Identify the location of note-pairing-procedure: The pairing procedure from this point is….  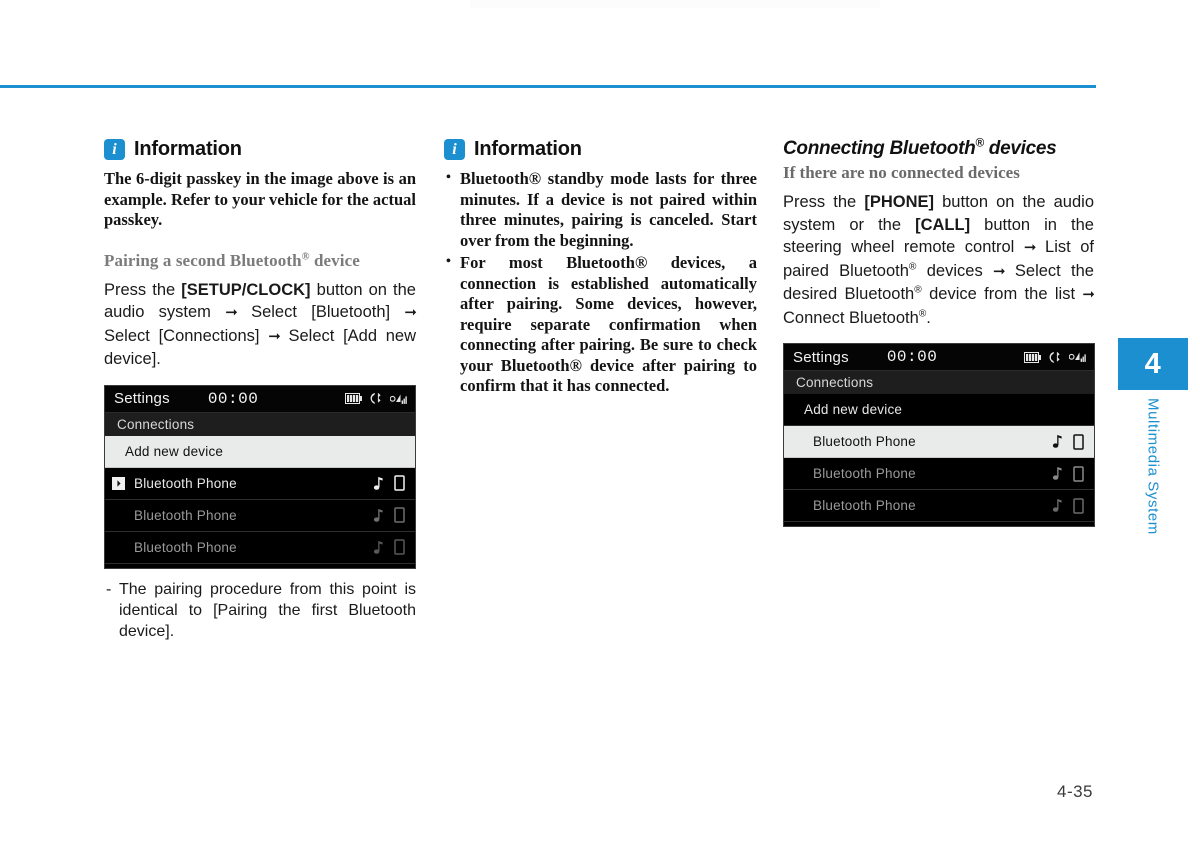
(260, 610).